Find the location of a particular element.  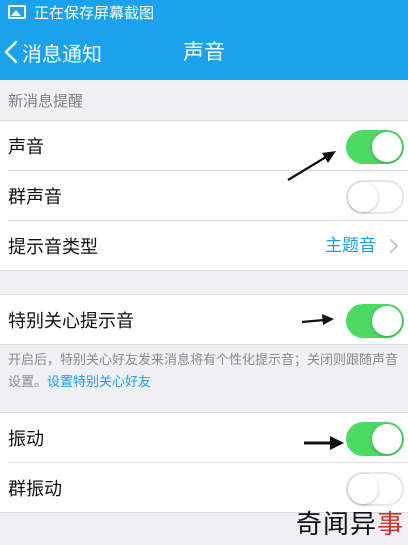

back-button: 消息通知 is located at coordinates (51, 52).